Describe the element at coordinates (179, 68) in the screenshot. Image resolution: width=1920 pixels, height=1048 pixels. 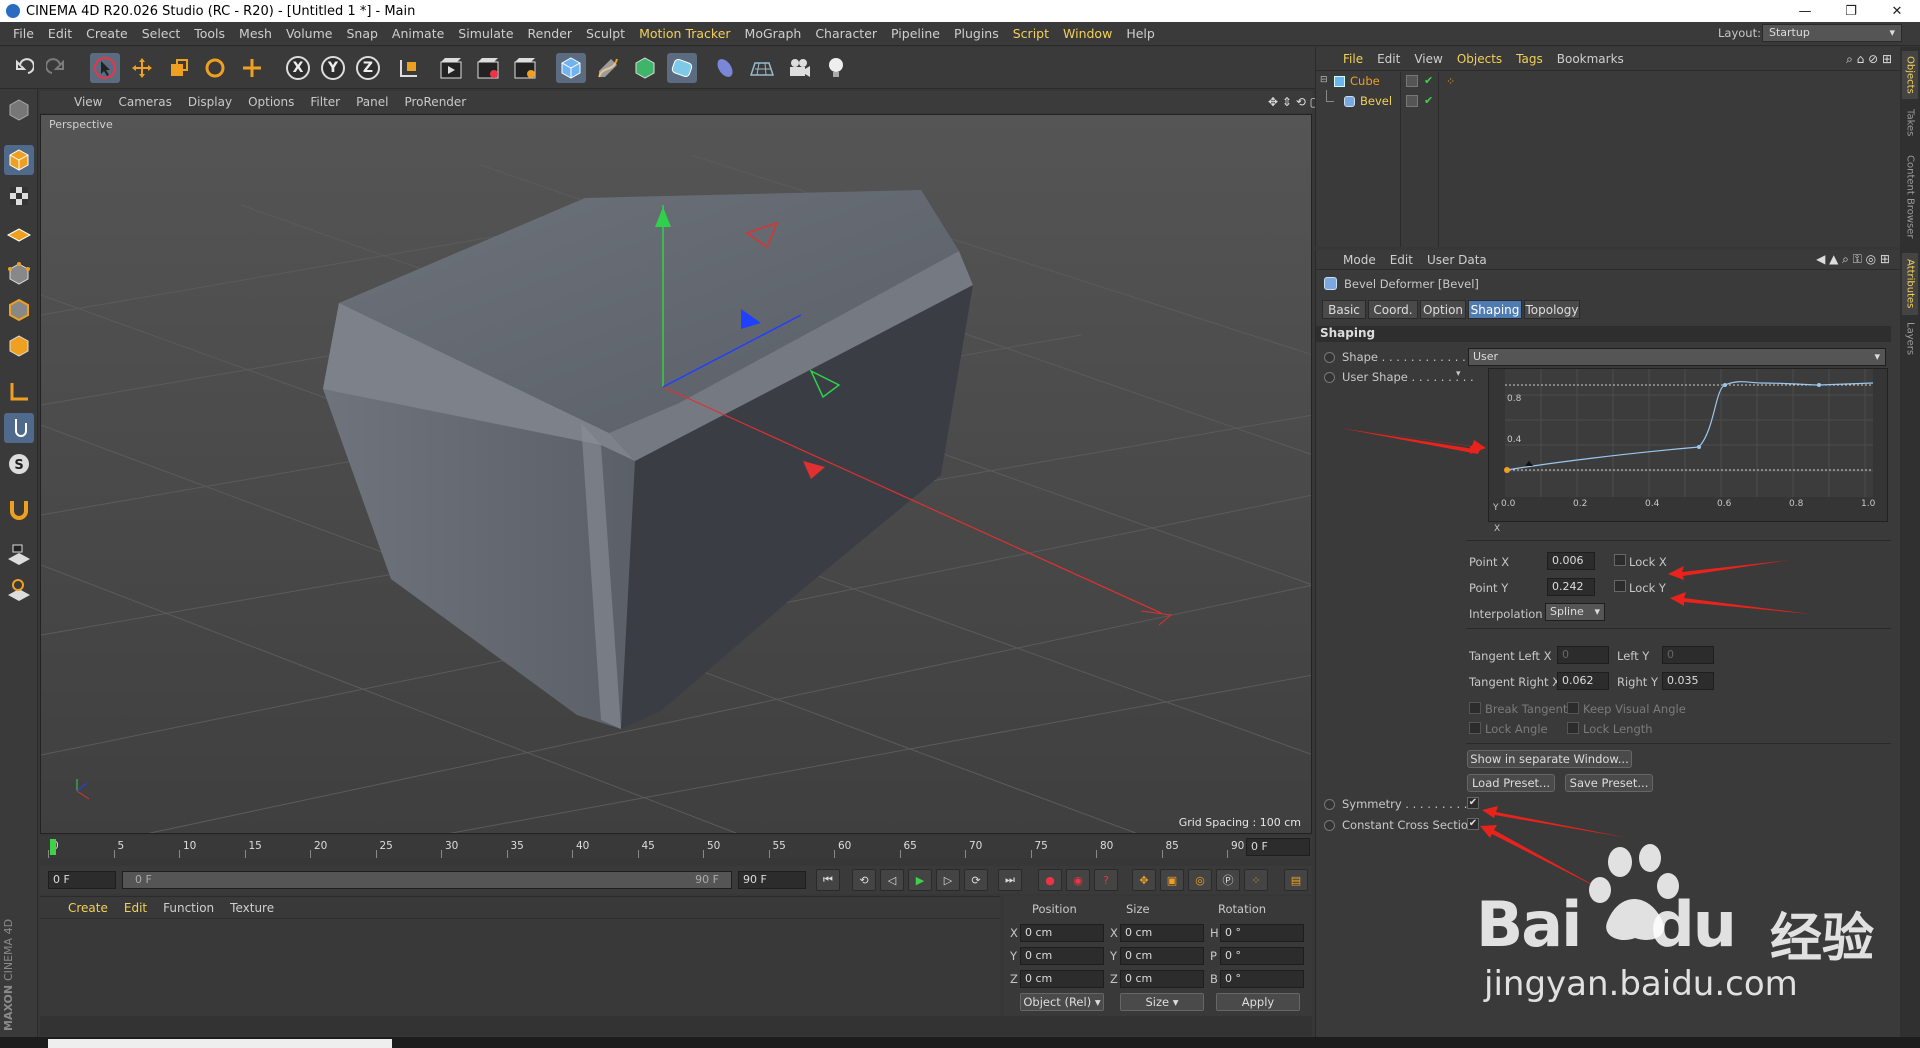
I see `scale-tool-icon` at that location.